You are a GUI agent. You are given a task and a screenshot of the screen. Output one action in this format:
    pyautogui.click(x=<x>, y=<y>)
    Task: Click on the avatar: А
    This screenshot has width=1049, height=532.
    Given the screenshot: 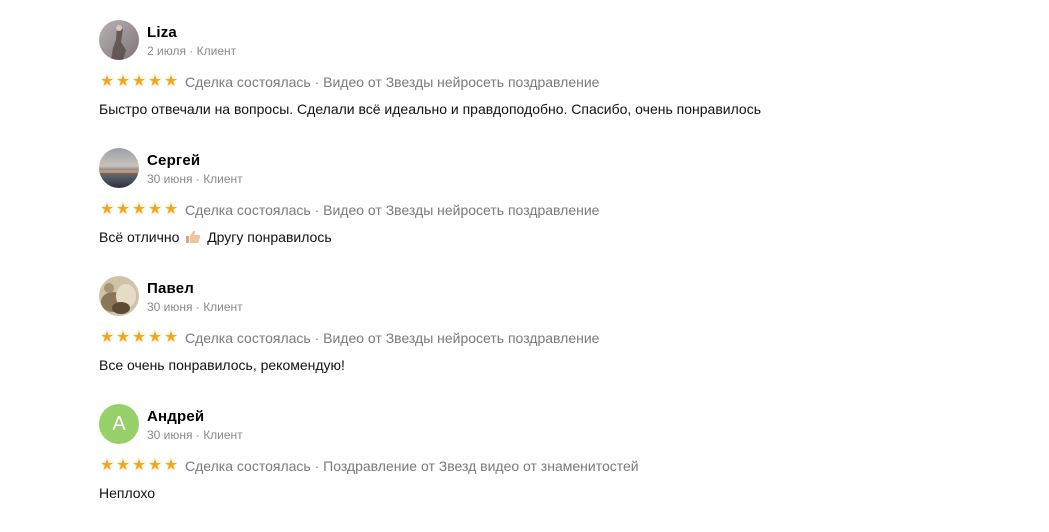 What is the action you would take?
    pyautogui.click(x=119, y=424)
    